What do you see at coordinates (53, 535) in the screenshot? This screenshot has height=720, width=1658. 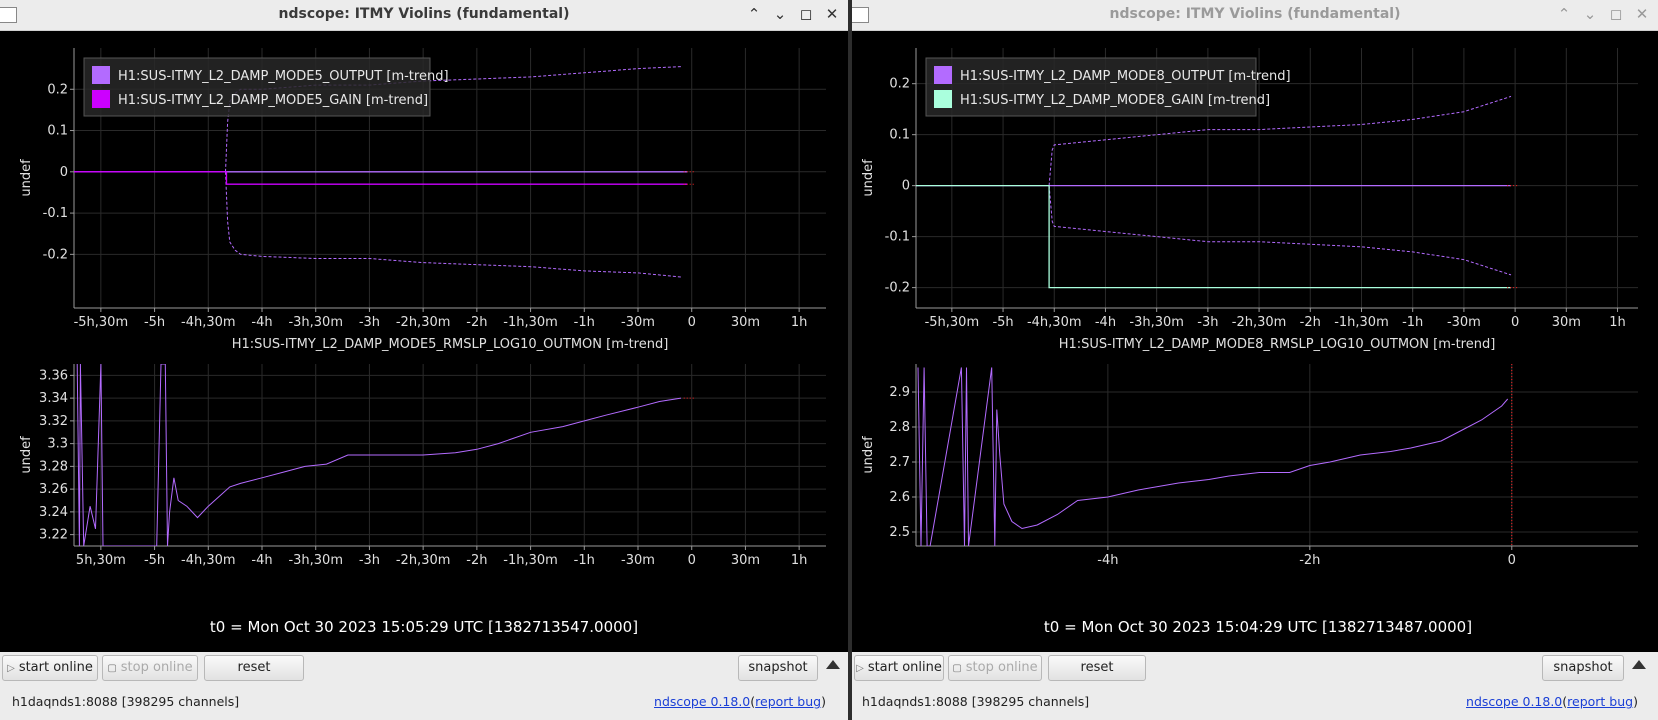 I see `y-tick-label: 3.22` at bounding box center [53, 535].